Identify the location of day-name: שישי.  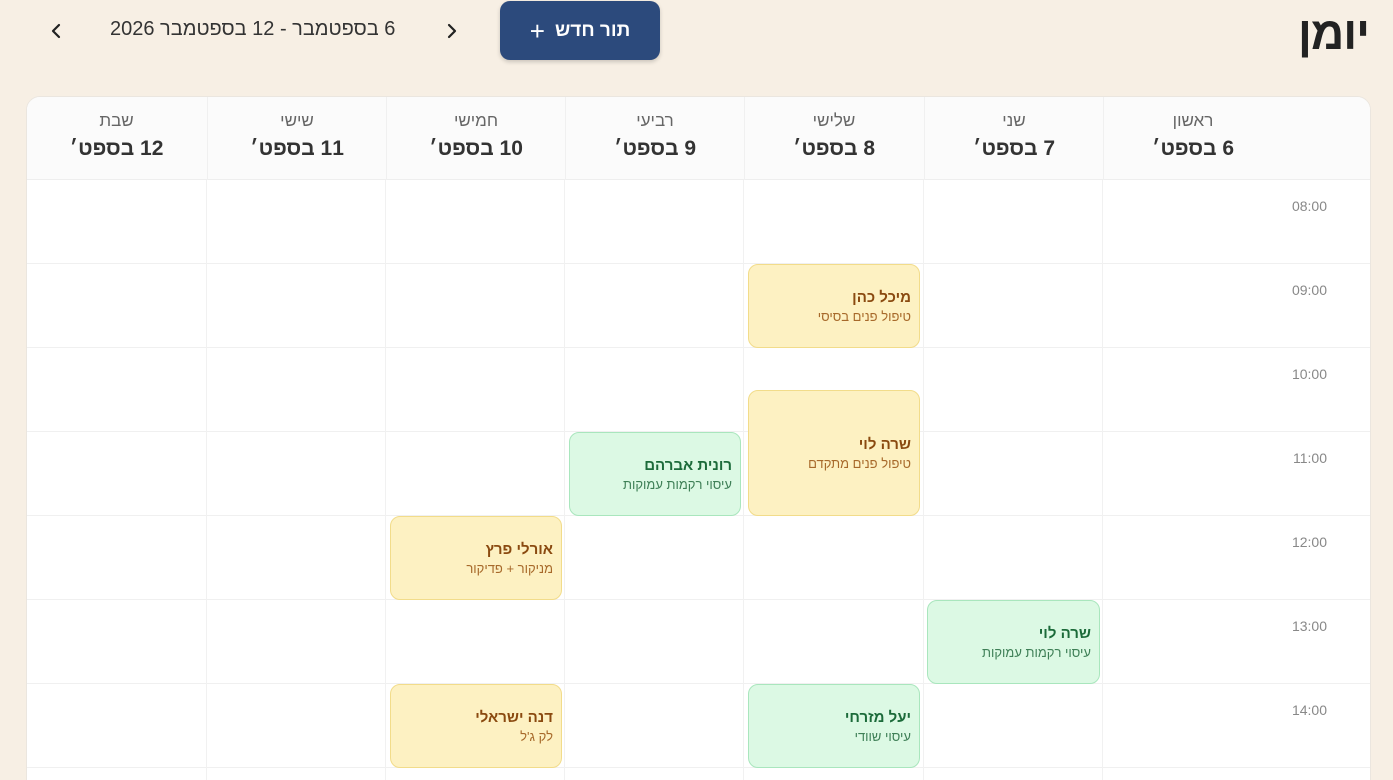
(297, 120).